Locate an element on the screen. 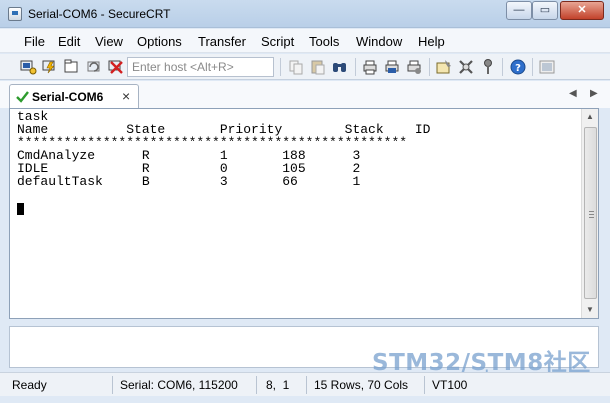 The image size is (610, 403). maximize-button: ▭ is located at coordinates (545, 10).